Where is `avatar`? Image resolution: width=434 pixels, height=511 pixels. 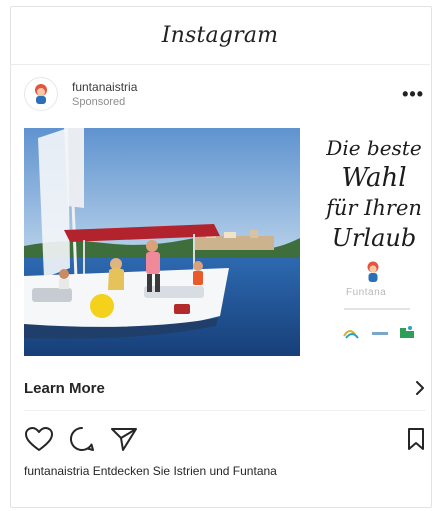 avatar is located at coordinates (41, 94).